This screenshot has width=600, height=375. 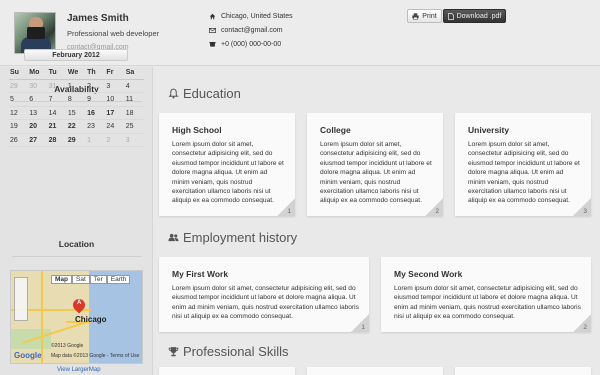 I want to click on calendar-day: 8, so click(x=76, y=100).